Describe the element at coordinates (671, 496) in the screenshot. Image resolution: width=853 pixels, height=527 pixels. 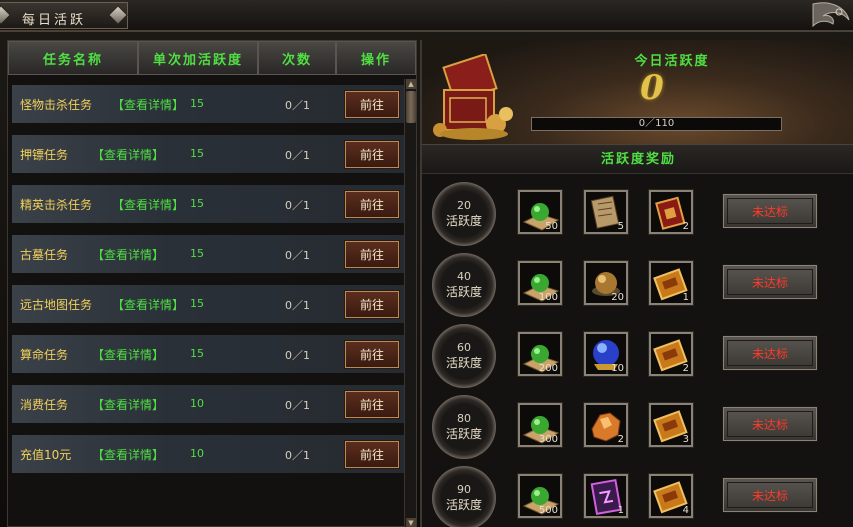
I see `fund-ticket-icon: 4` at that location.